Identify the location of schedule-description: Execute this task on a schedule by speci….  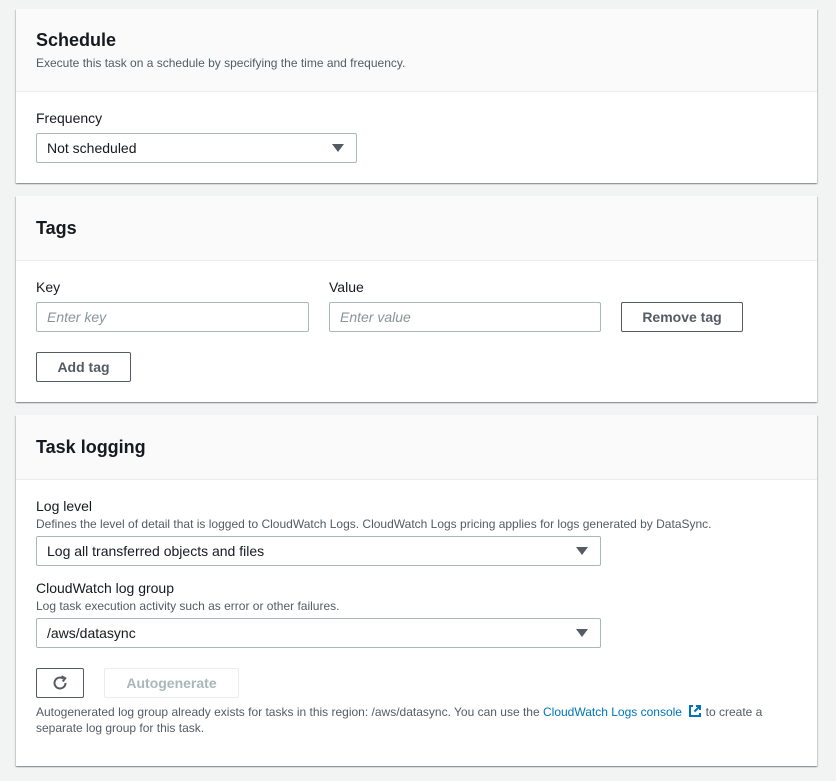
(221, 63).